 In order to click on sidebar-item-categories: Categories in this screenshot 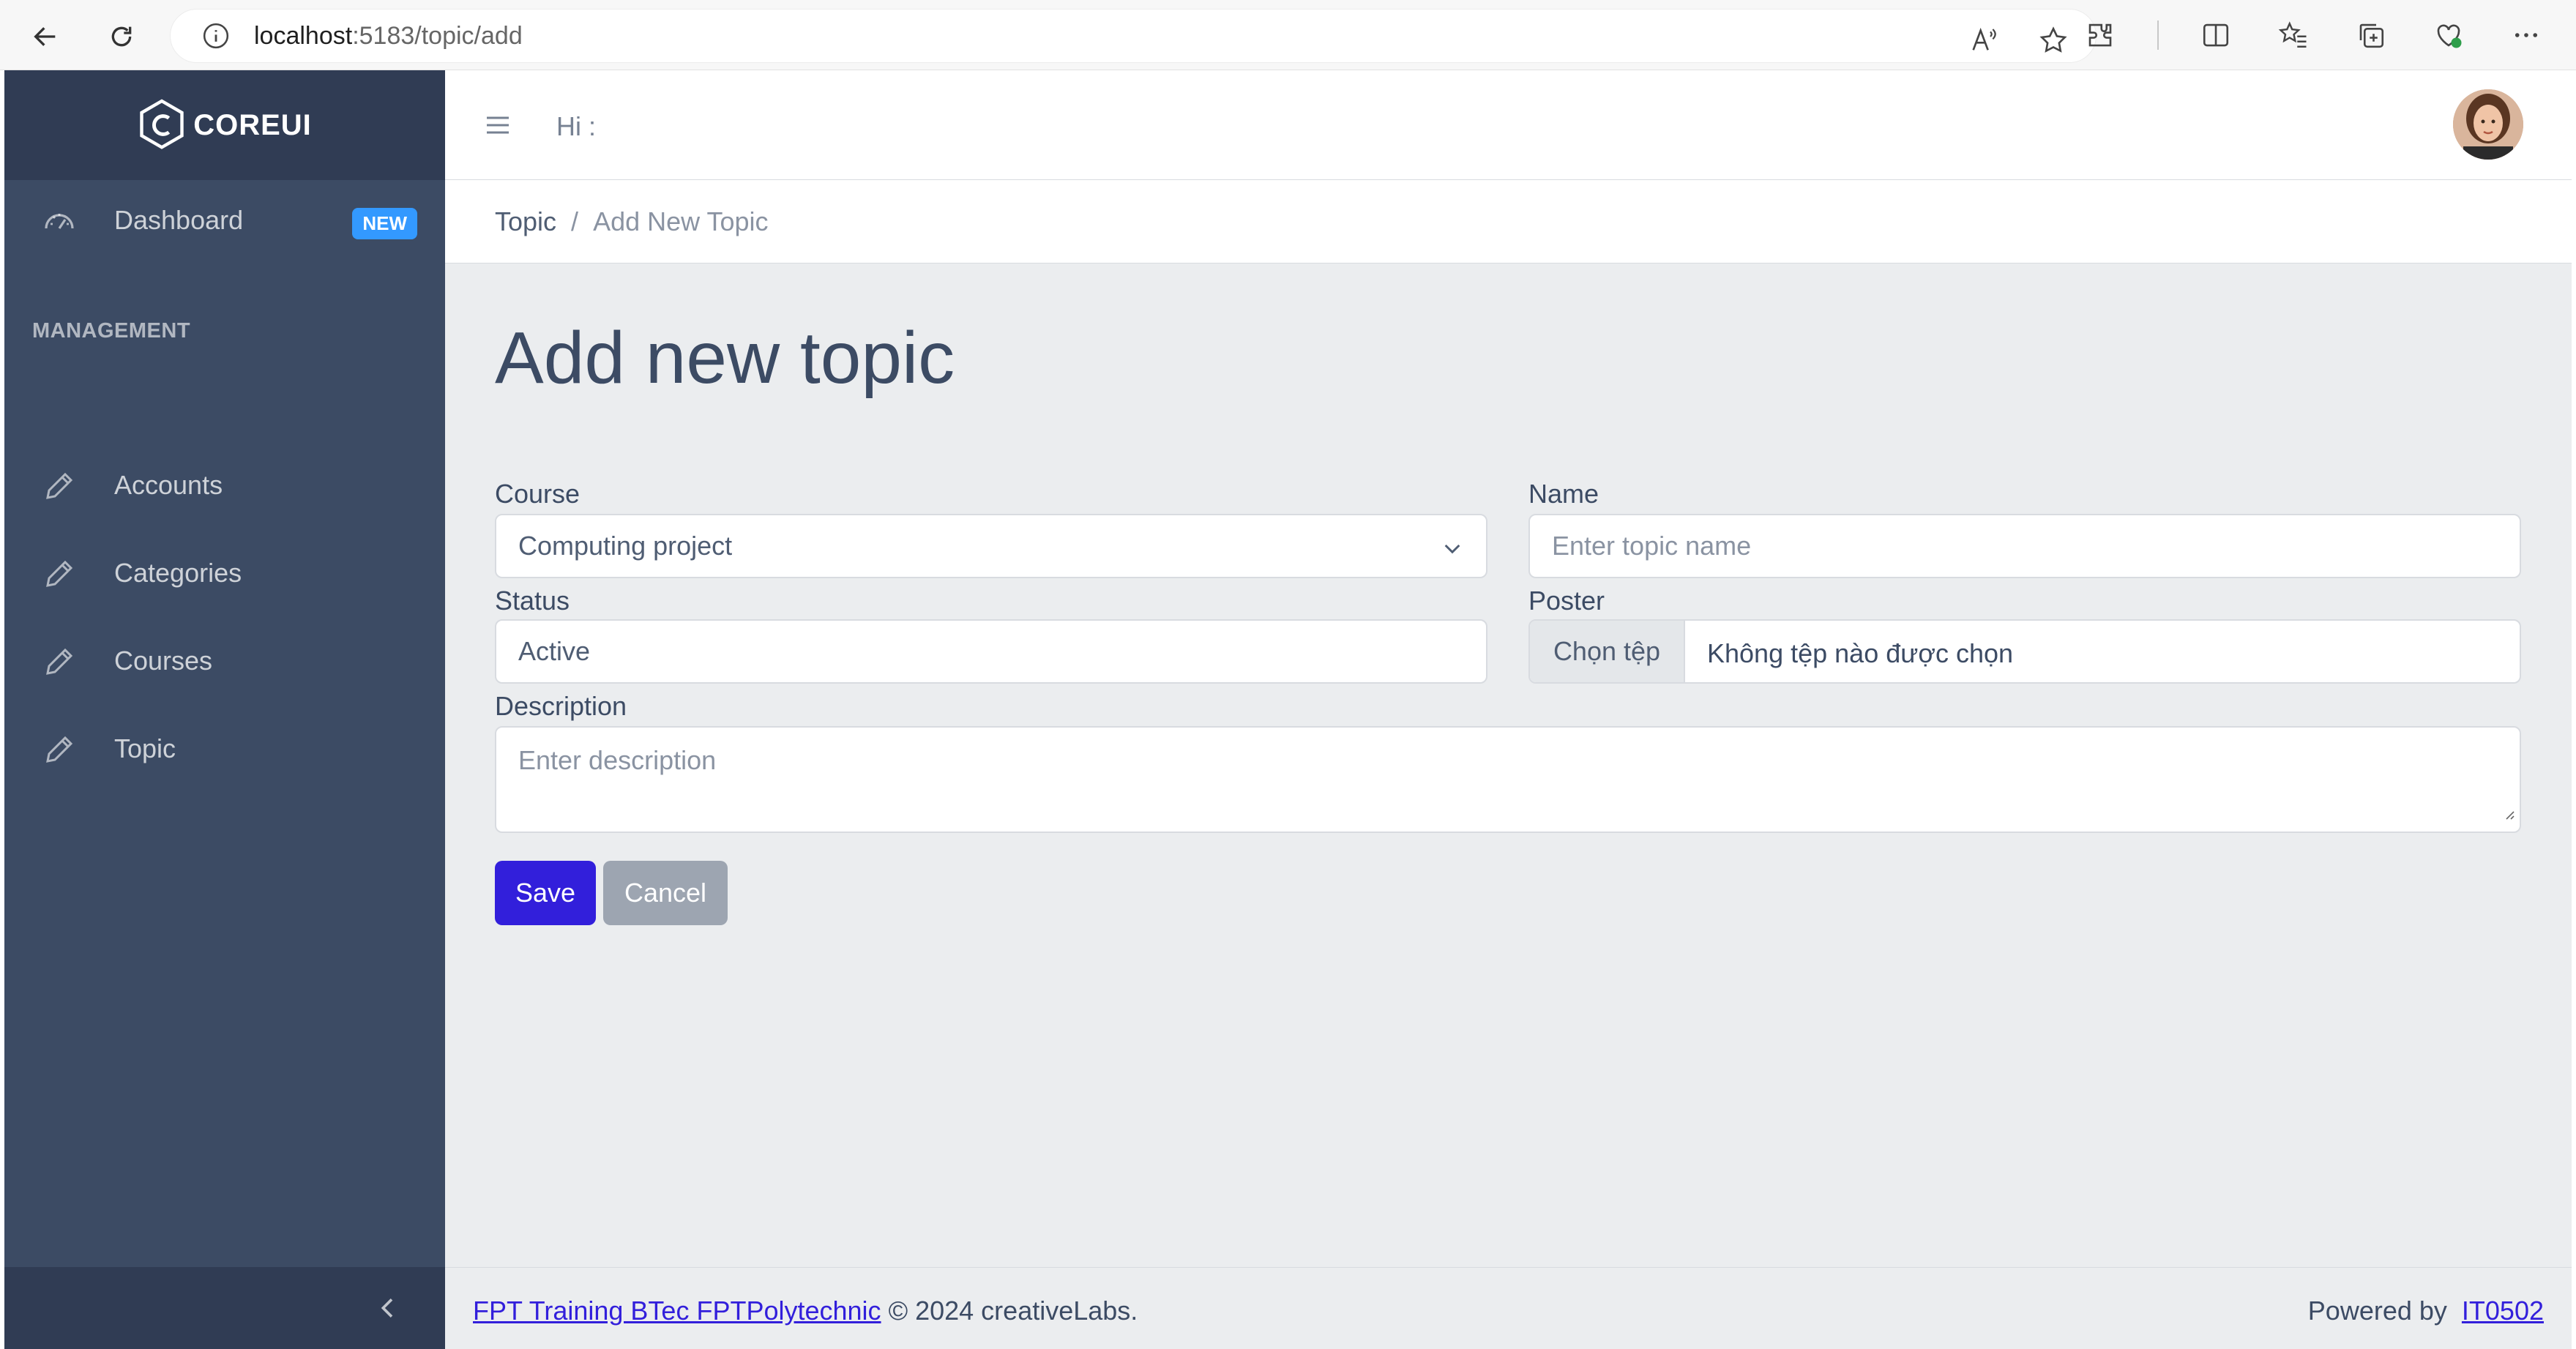, I will do `click(224, 573)`.